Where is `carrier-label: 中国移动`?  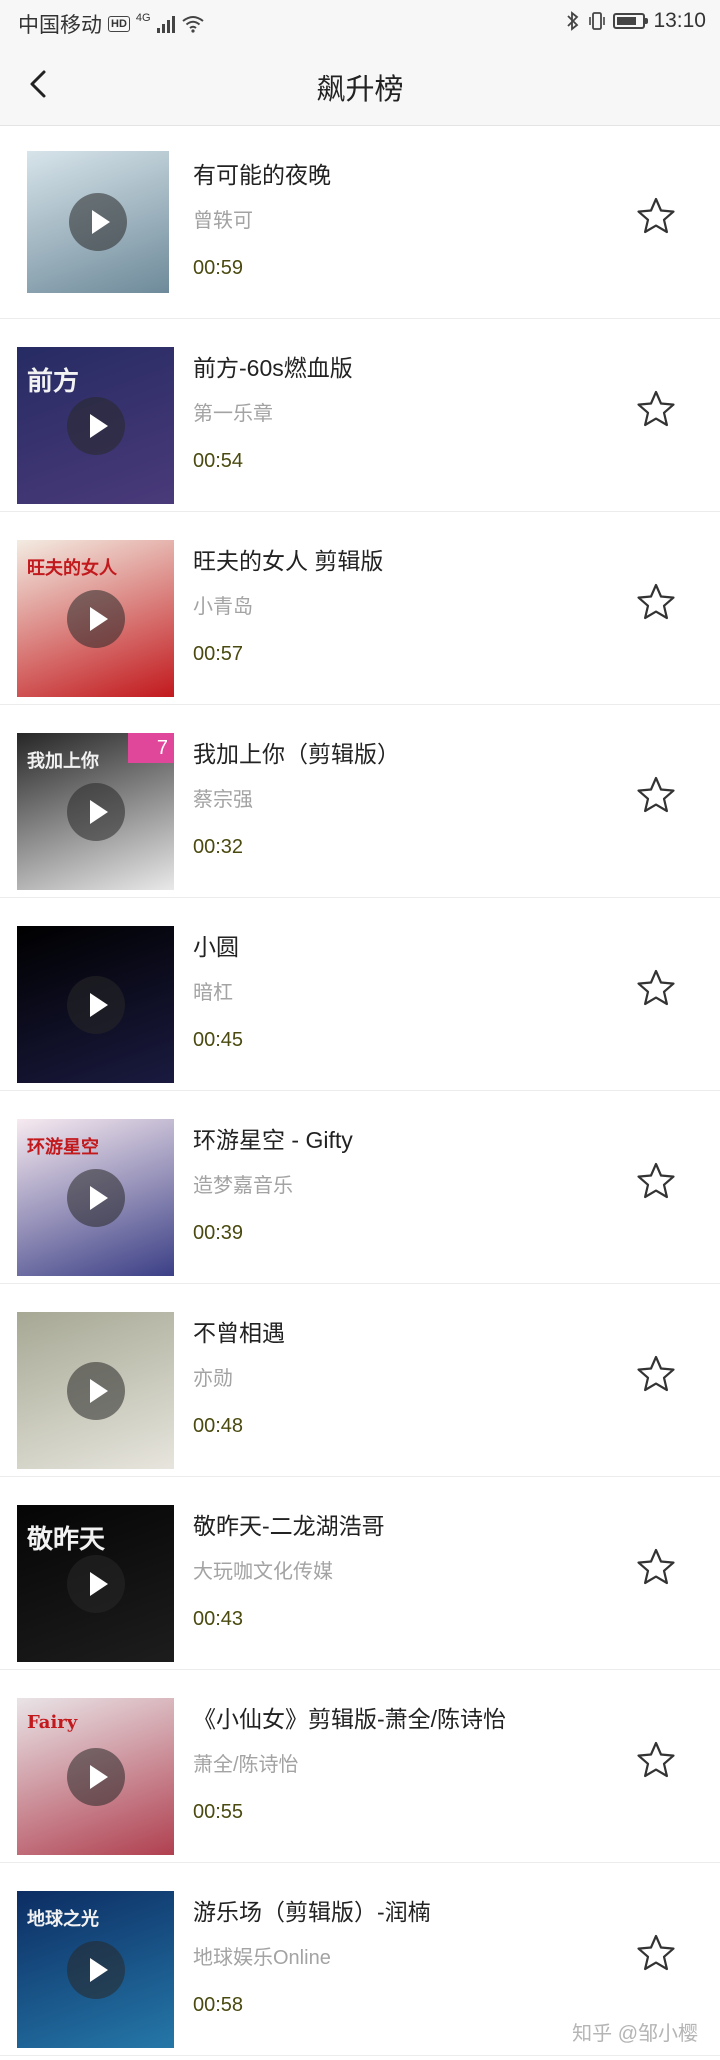
carrier-label: 中国移动 is located at coordinates (60, 25).